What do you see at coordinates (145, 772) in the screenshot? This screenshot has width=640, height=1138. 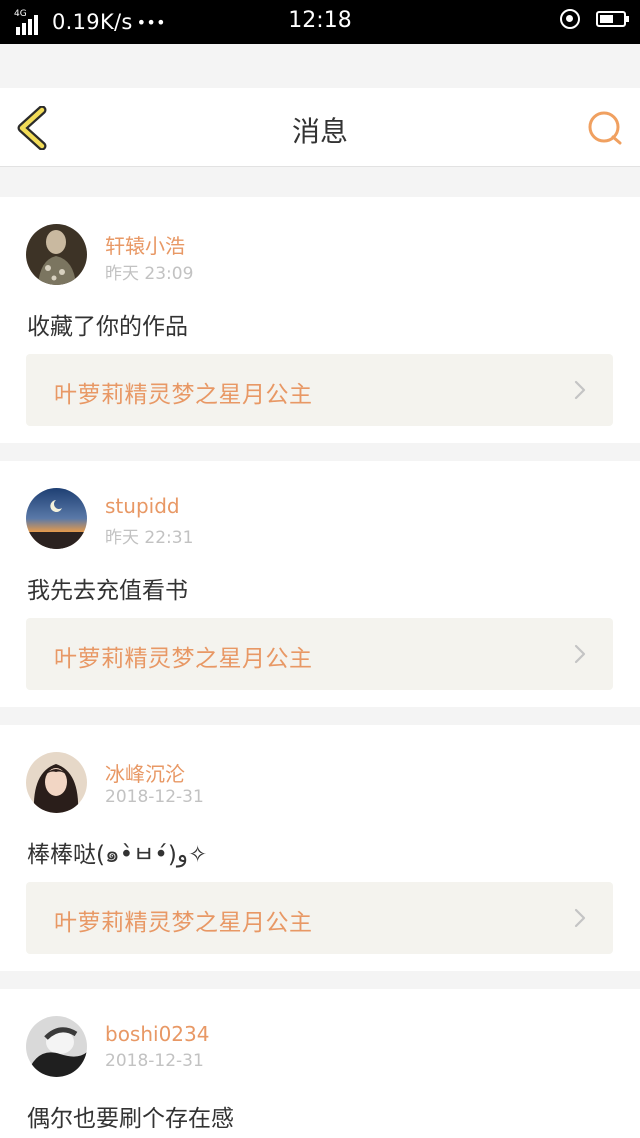 I see `username: 冰峰沉沦` at bounding box center [145, 772].